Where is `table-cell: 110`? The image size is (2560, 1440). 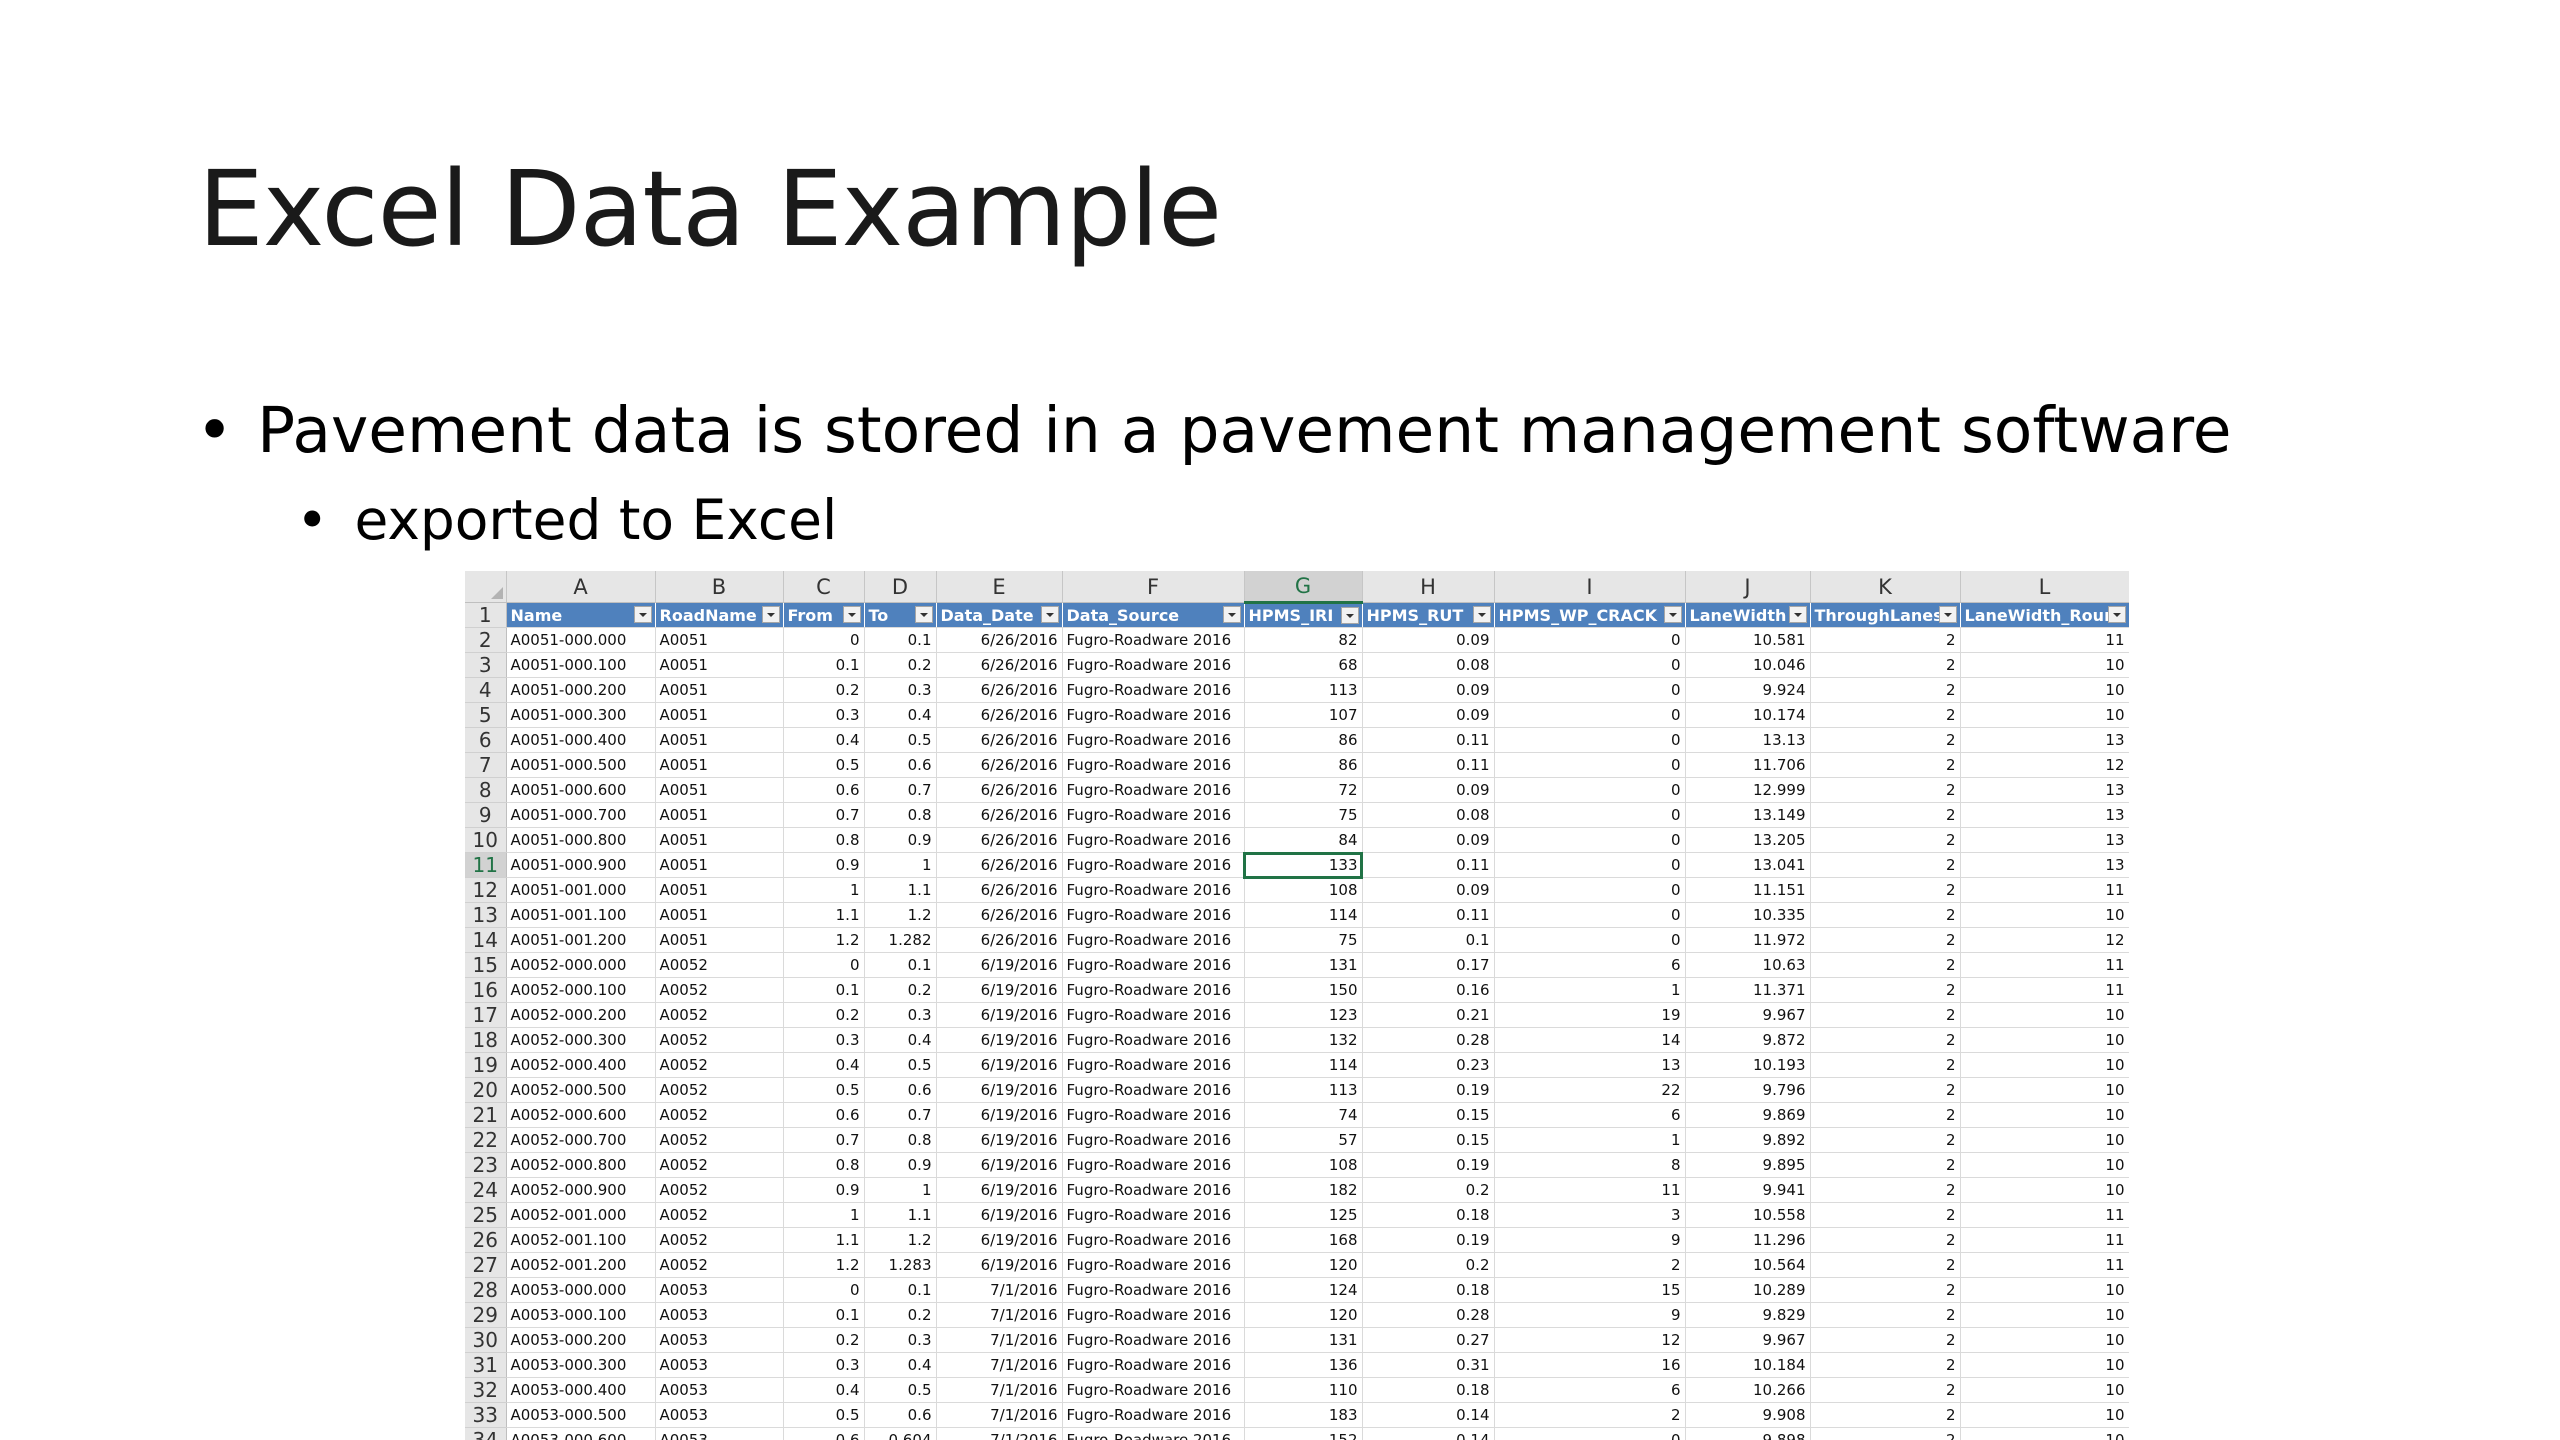 table-cell: 110 is located at coordinates (1303, 1390).